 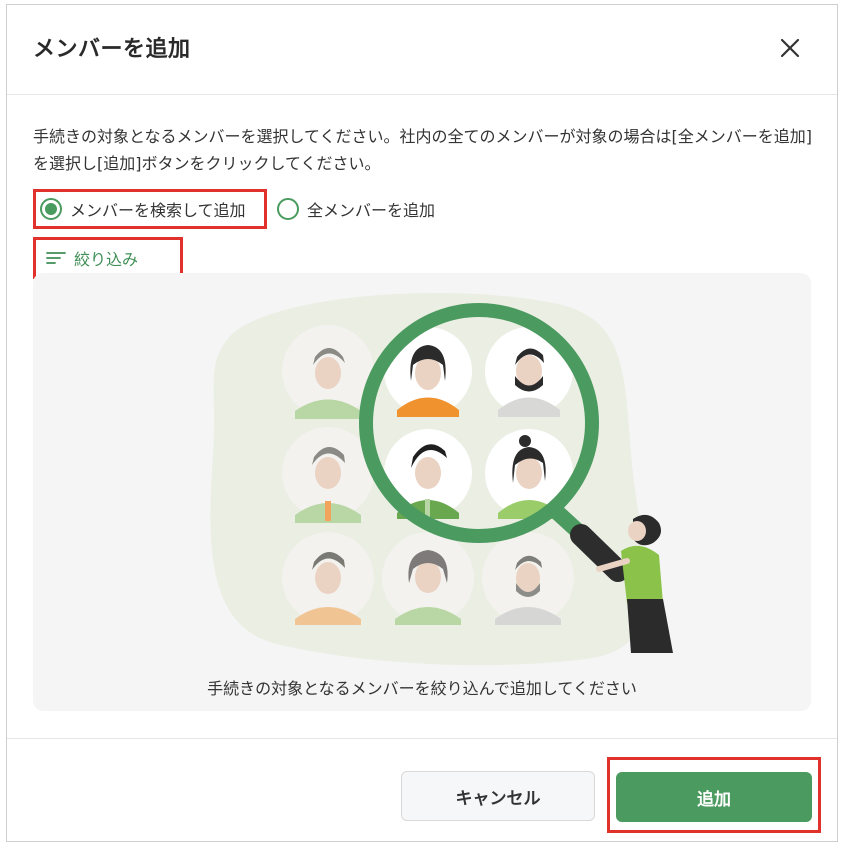 What do you see at coordinates (56, 258) in the screenshot?
I see `filter-lines-icon` at bounding box center [56, 258].